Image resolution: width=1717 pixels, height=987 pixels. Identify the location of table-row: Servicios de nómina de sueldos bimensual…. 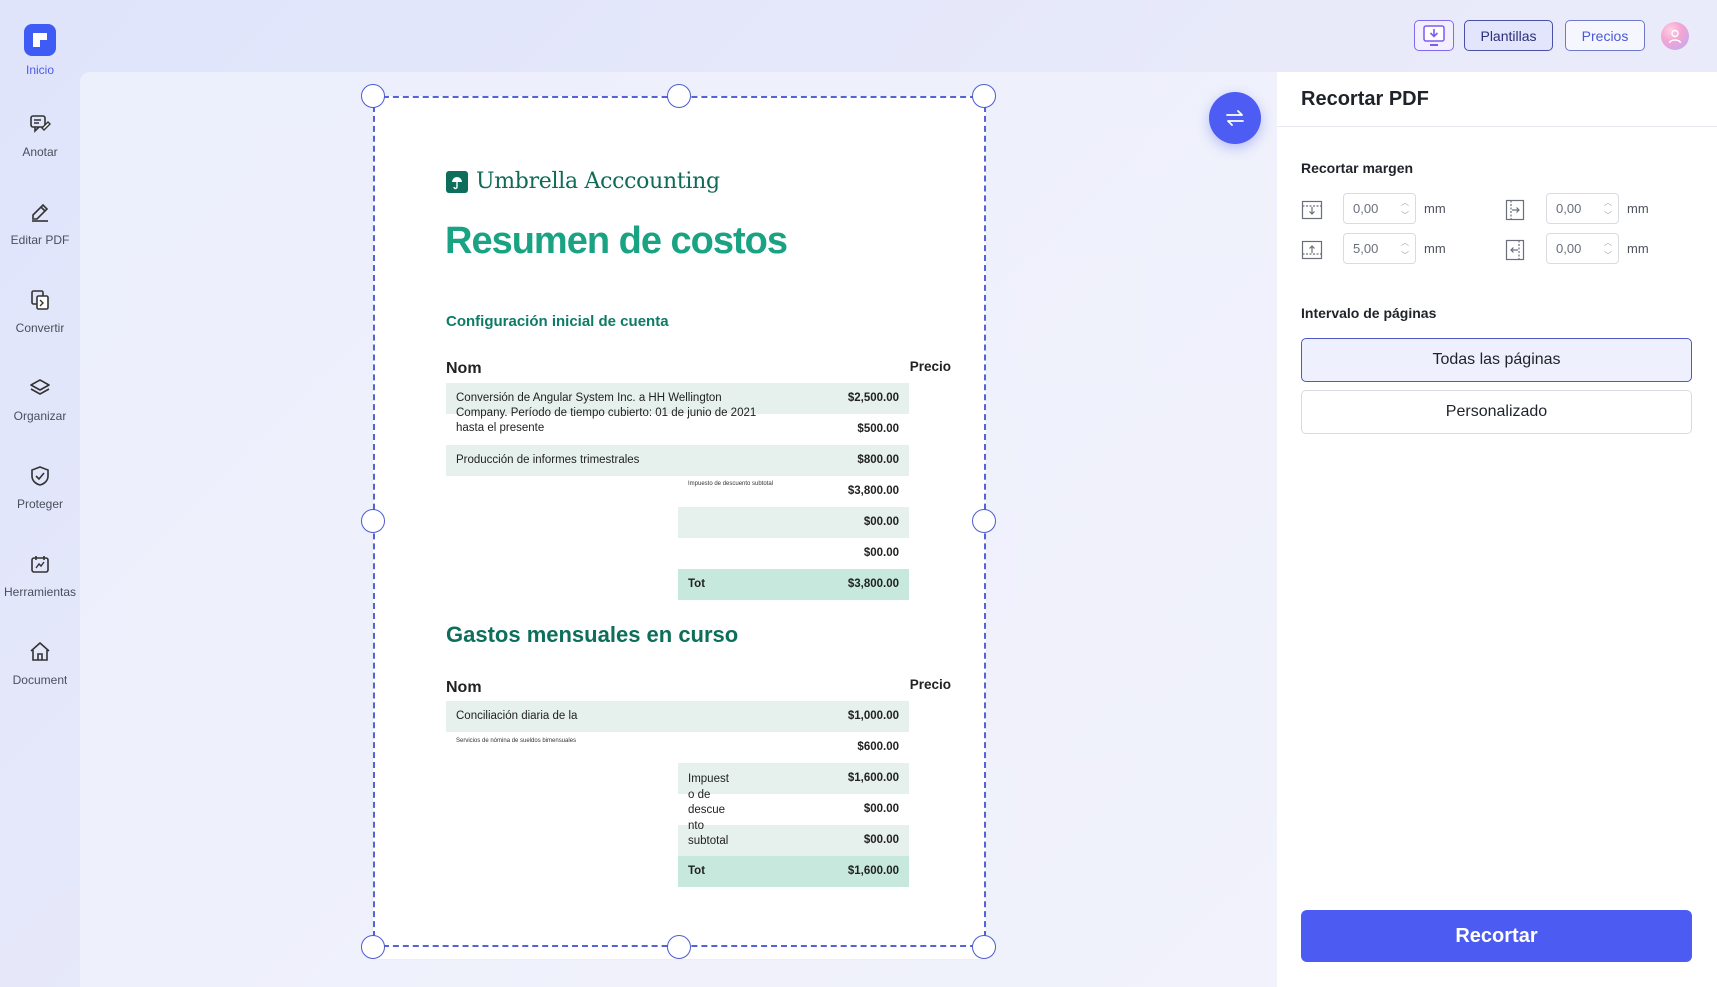
(677, 747).